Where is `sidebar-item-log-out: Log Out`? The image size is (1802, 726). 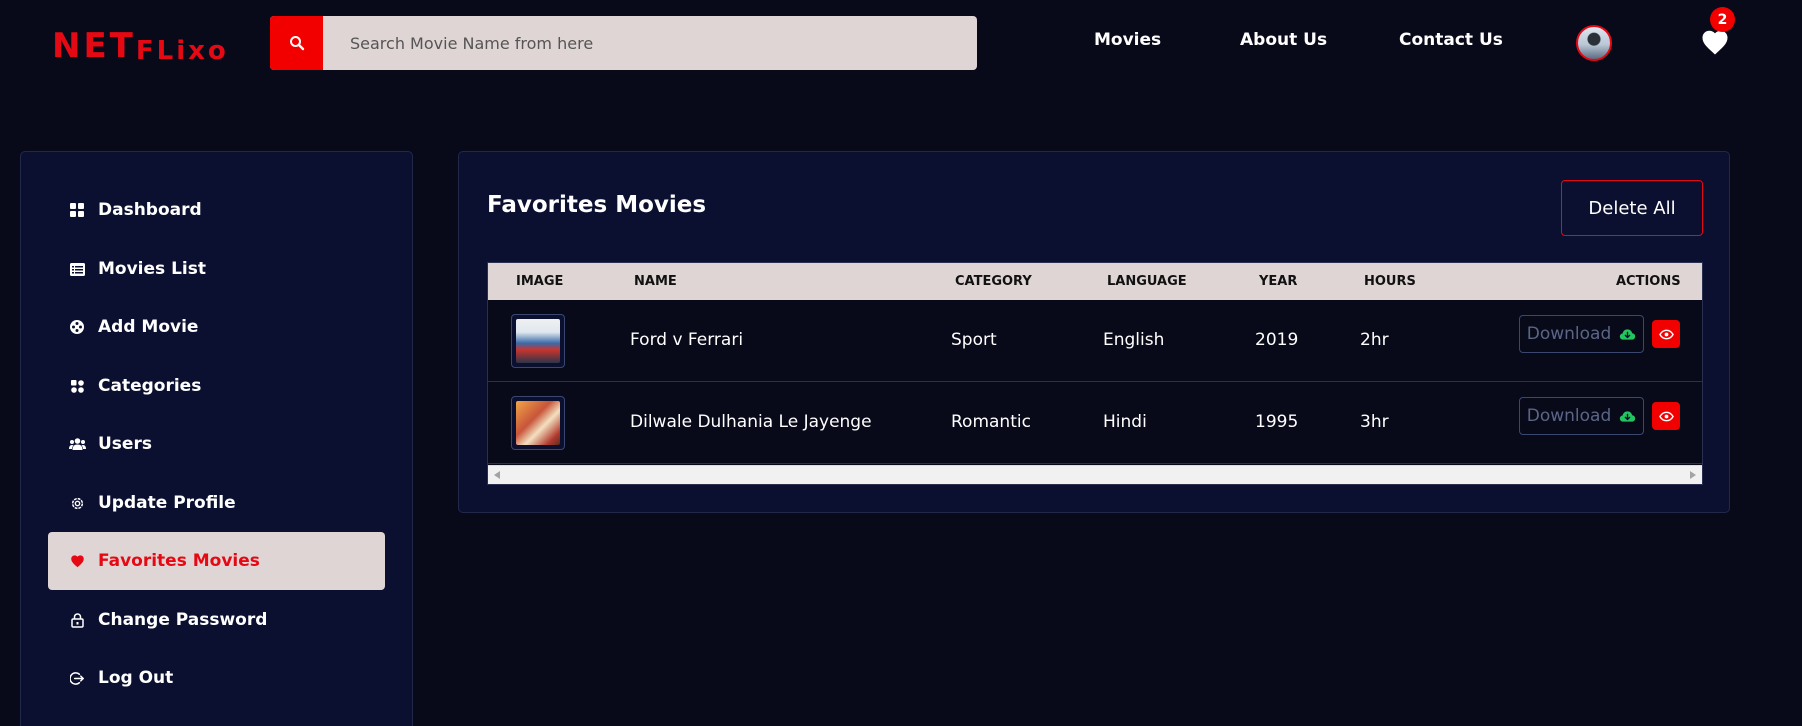
sidebar-item-log-out: Log Out is located at coordinates (216, 678).